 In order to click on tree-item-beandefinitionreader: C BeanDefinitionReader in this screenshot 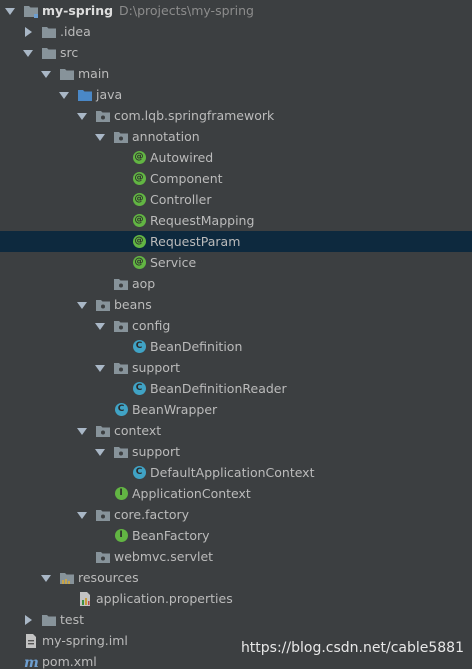, I will do `click(236, 388)`.